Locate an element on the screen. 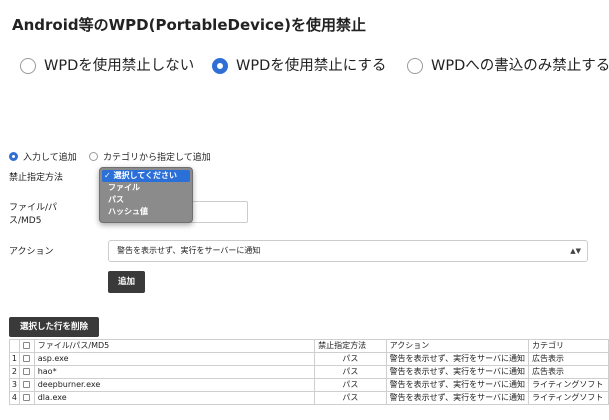 This screenshot has width=609, height=420. add-mode-manual: 入力して追加 is located at coordinates (43, 156).